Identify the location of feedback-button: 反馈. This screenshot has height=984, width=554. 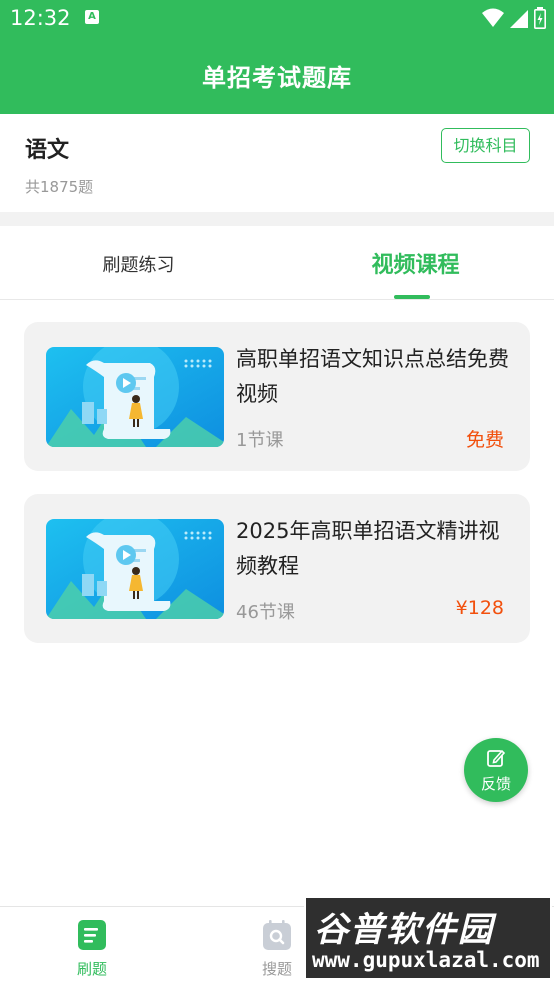
(496, 770).